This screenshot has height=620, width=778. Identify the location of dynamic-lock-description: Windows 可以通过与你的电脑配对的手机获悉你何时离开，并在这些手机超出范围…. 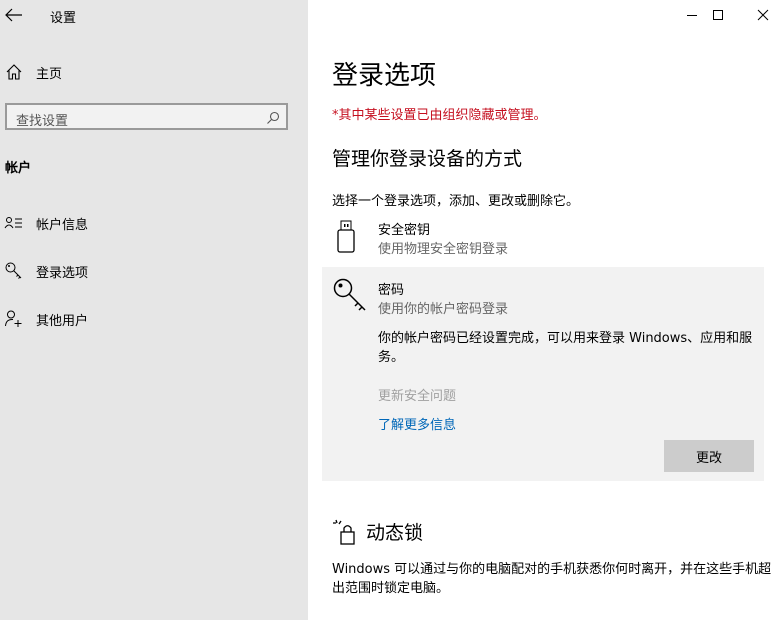
(552, 579).